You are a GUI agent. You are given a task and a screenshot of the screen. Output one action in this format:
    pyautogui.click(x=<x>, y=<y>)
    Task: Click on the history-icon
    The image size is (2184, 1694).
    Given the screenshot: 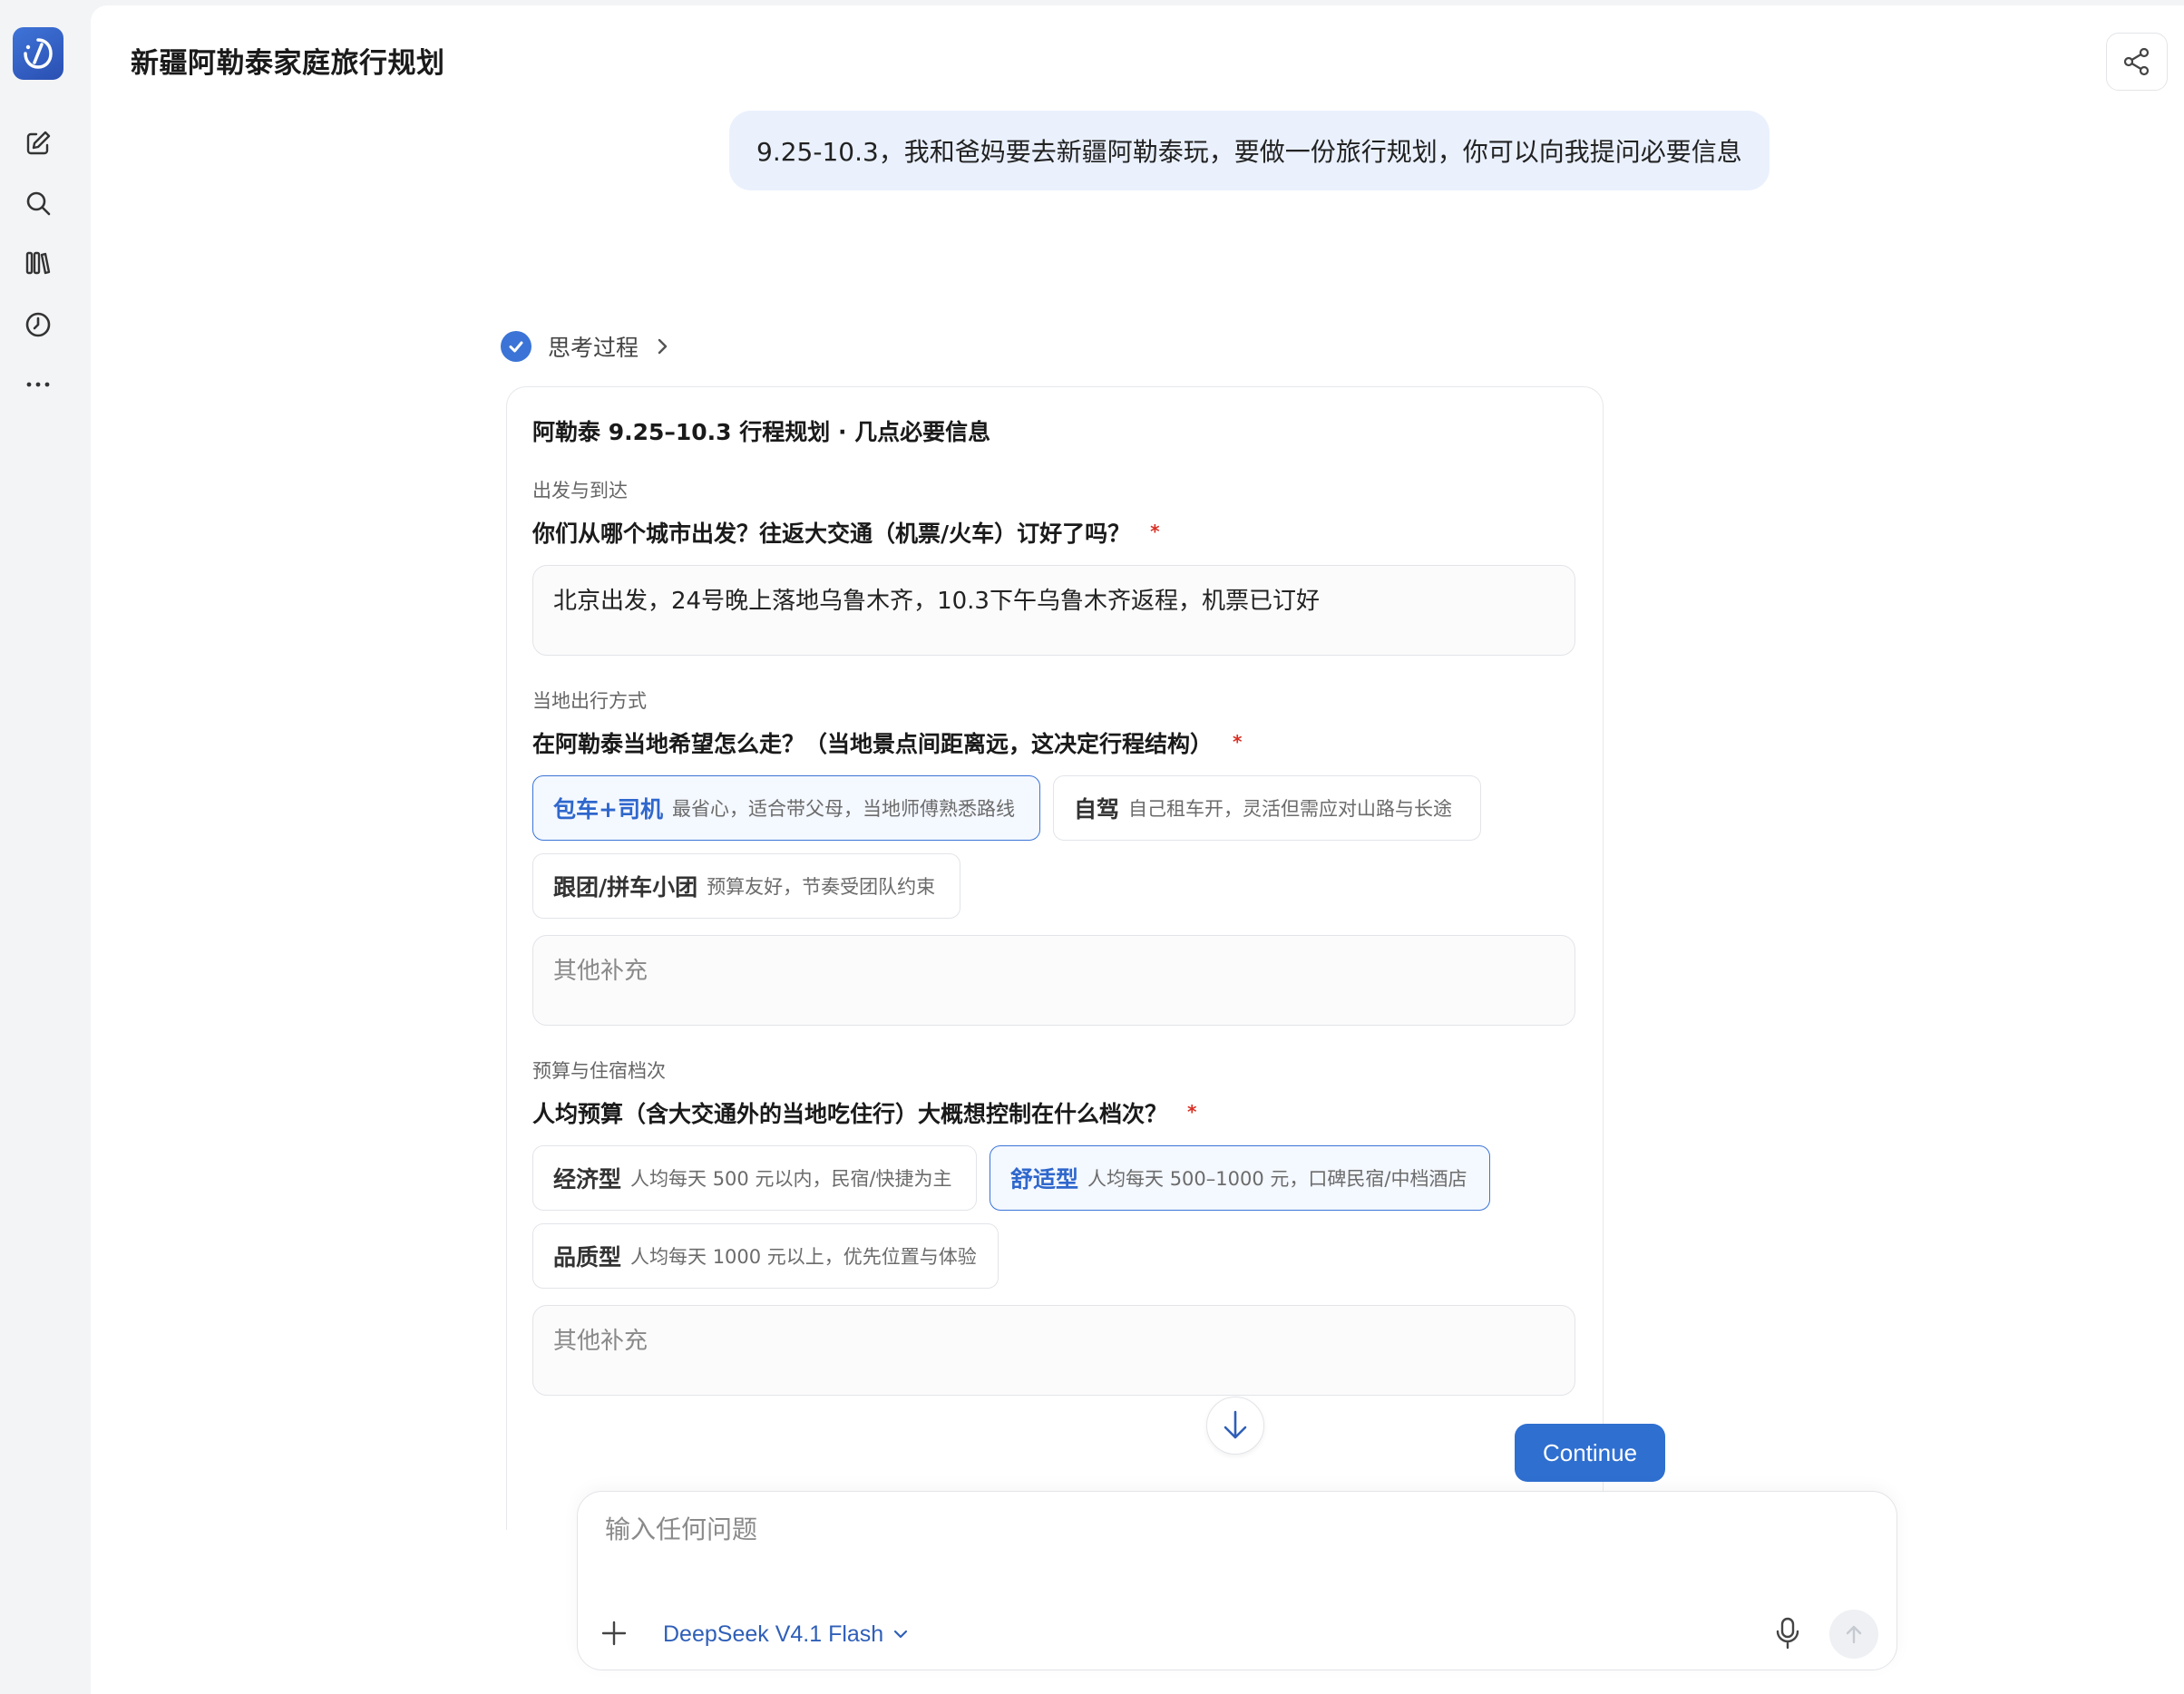 What is the action you would take?
    pyautogui.click(x=38, y=324)
    